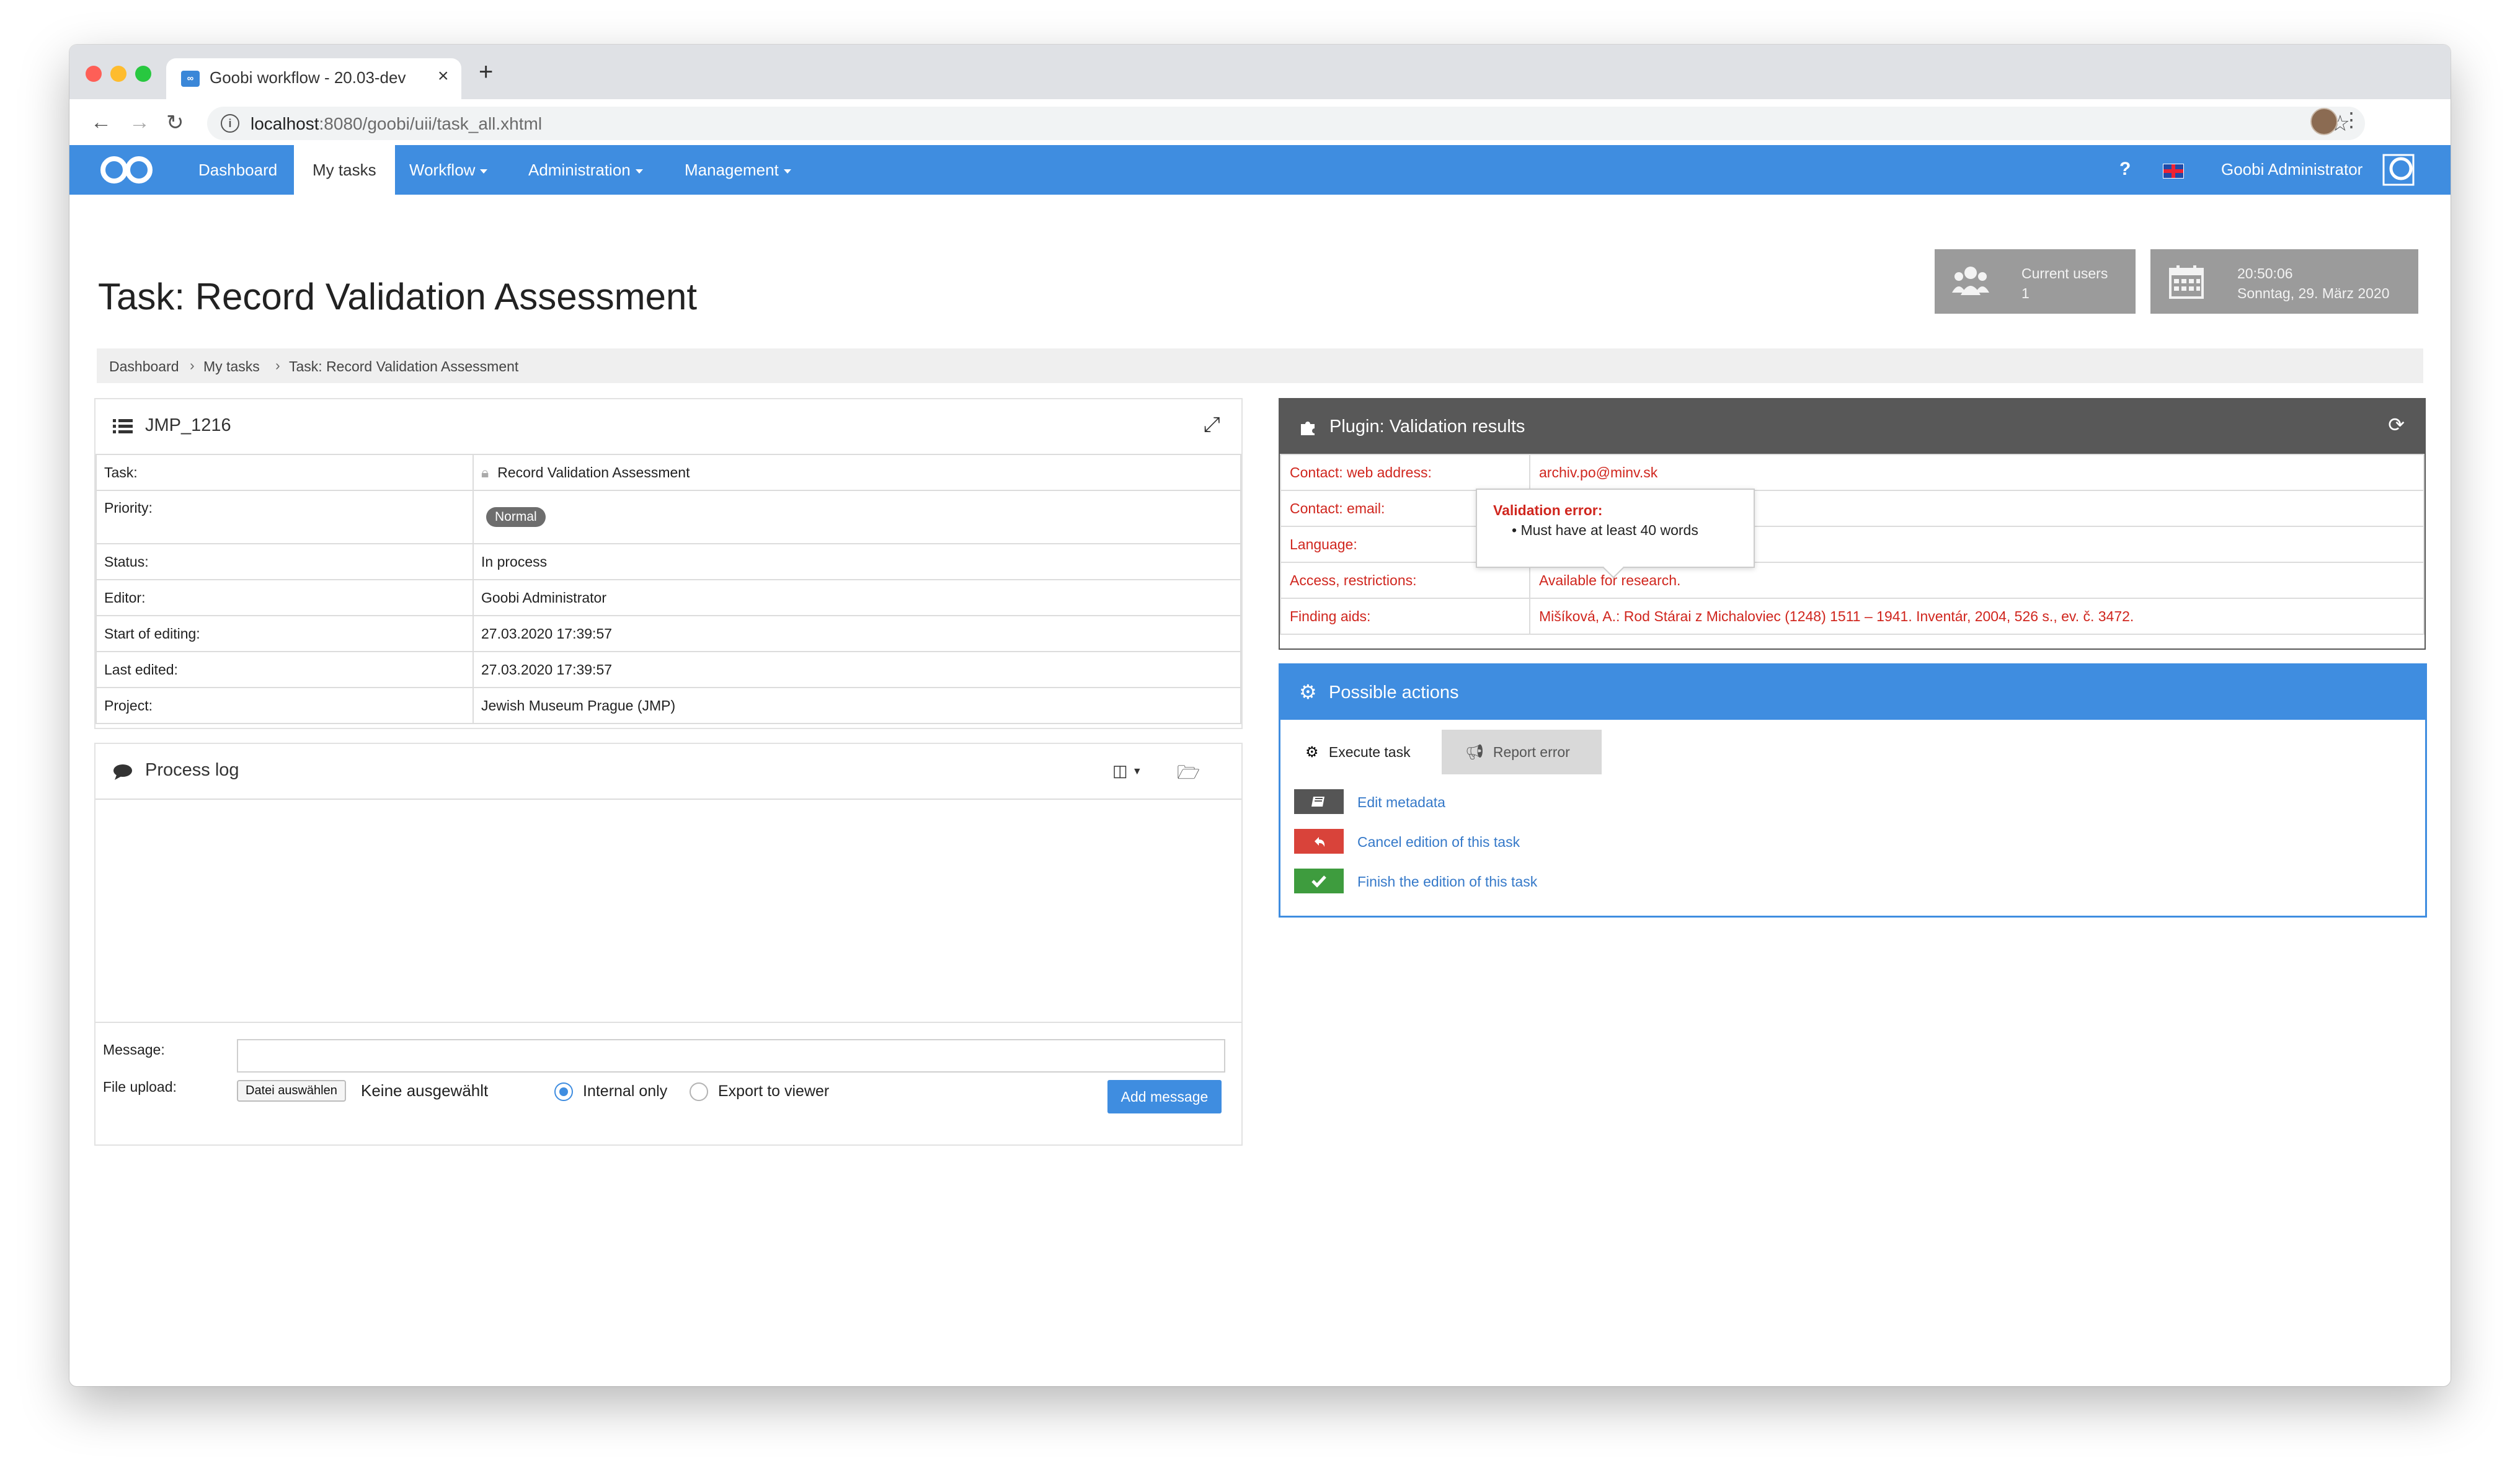 Image resolution: width=2520 pixels, height=1478 pixels. Describe the element at coordinates (1401, 803) in the screenshot. I see `edit-metadata-link: Edit metadata` at that location.